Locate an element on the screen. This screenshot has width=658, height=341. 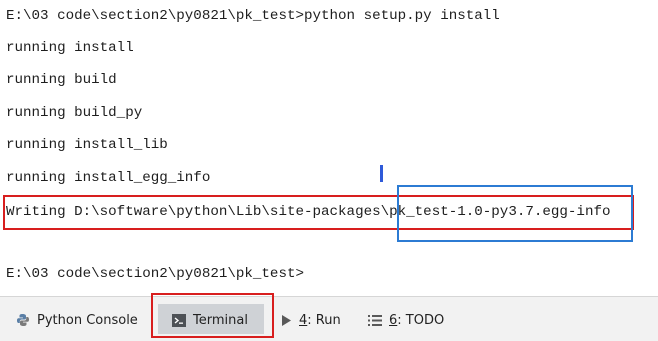
tab-run: 4: Run is located at coordinates (311, 320).